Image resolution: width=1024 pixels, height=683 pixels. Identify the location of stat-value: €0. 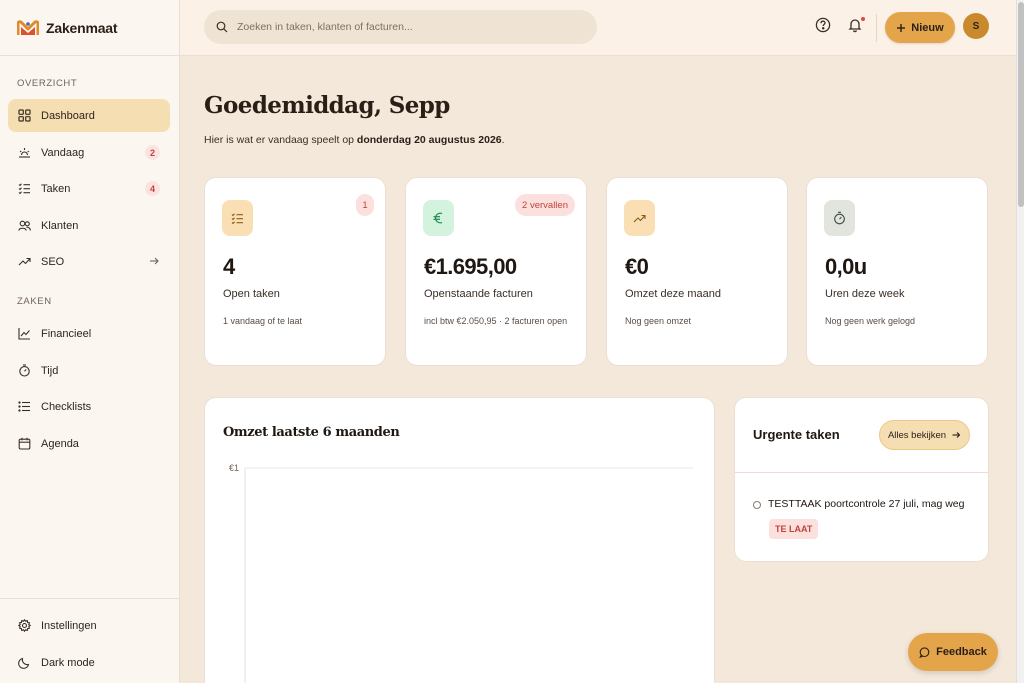
(637, 266).